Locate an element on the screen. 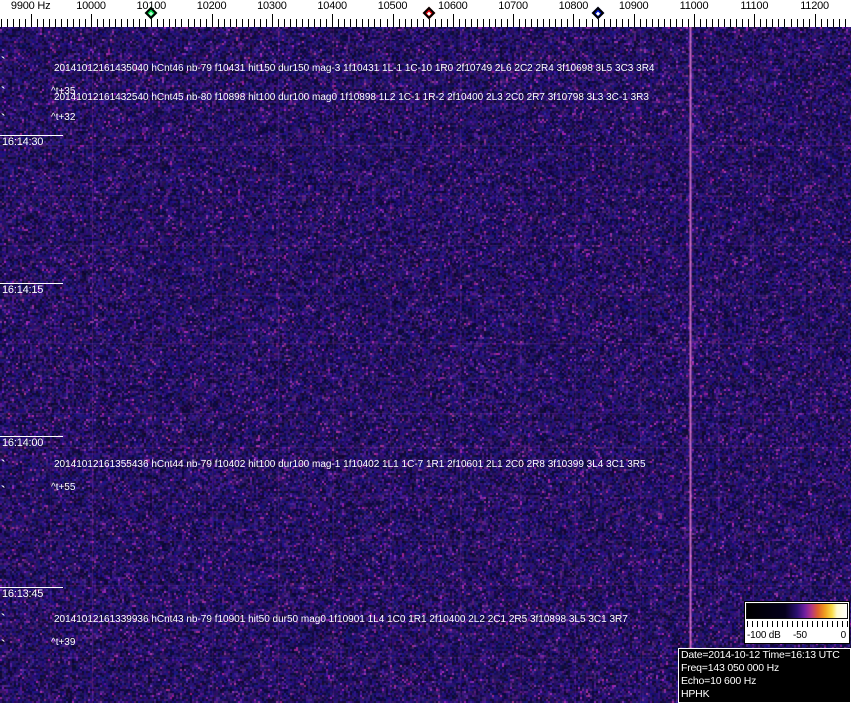 The width and height of the screenshot is (851, 703). time-label: 16:13:45 is located at coordinates (23, 594).